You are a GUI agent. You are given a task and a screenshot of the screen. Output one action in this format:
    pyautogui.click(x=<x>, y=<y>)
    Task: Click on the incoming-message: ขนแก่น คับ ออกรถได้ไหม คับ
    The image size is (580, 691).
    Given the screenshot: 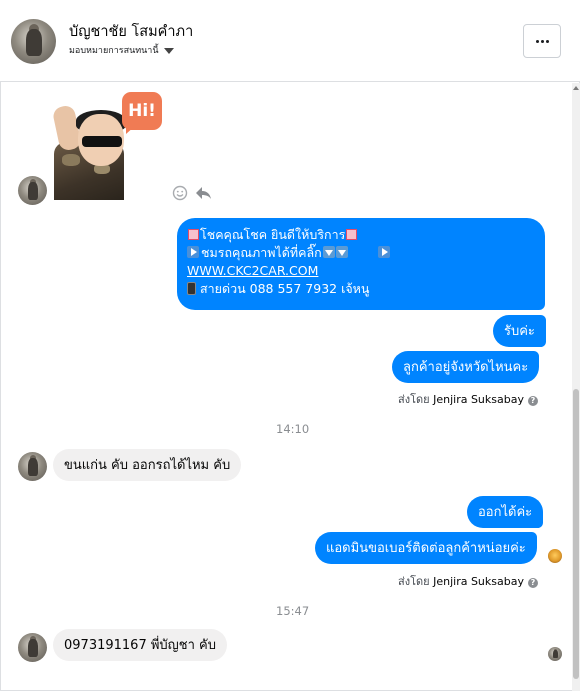 What is the action you would take?
    pyautogui.click(x=147, y=465)
    